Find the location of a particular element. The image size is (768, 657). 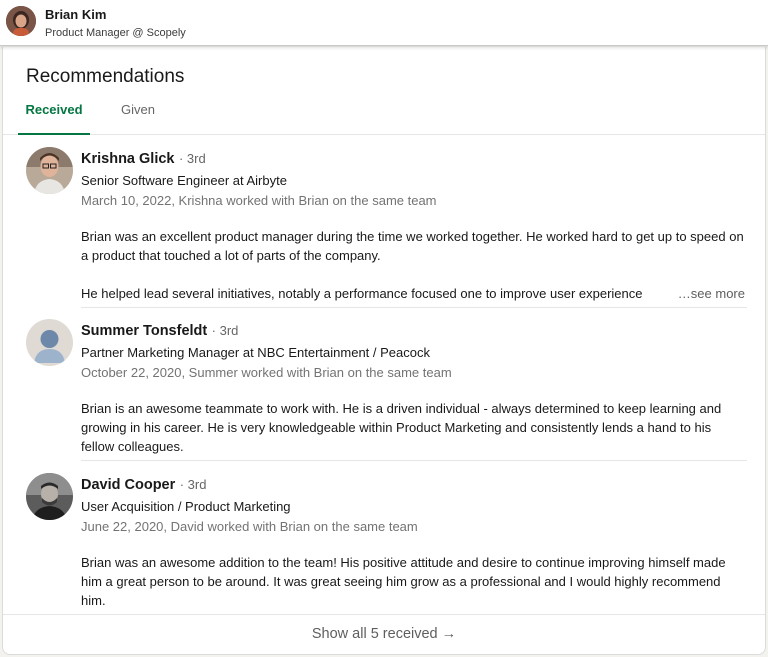

recommender-name: Summer Tonsfeldt is located at coordinates (144, 331).